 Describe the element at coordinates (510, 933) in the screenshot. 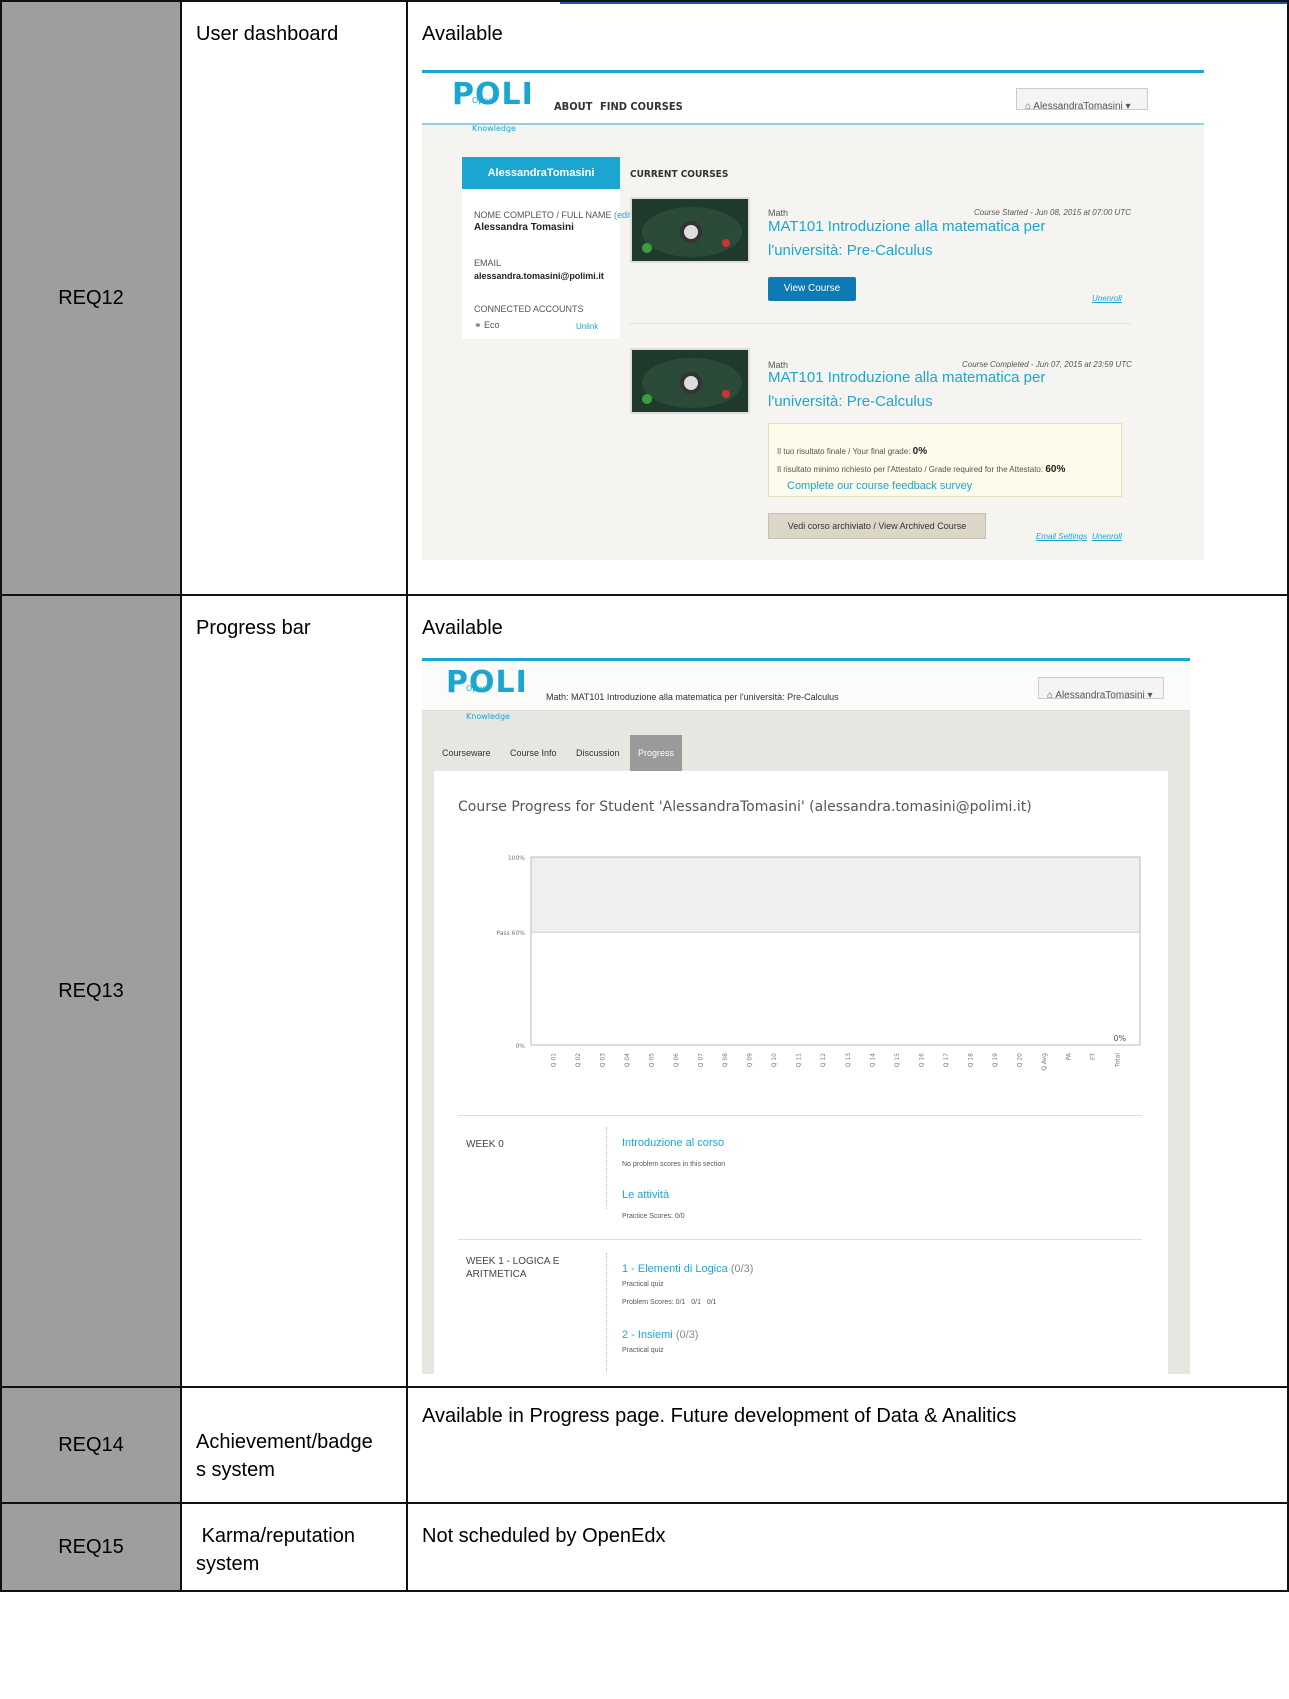

I see `y-tick-label: Pass 60%` at that location.